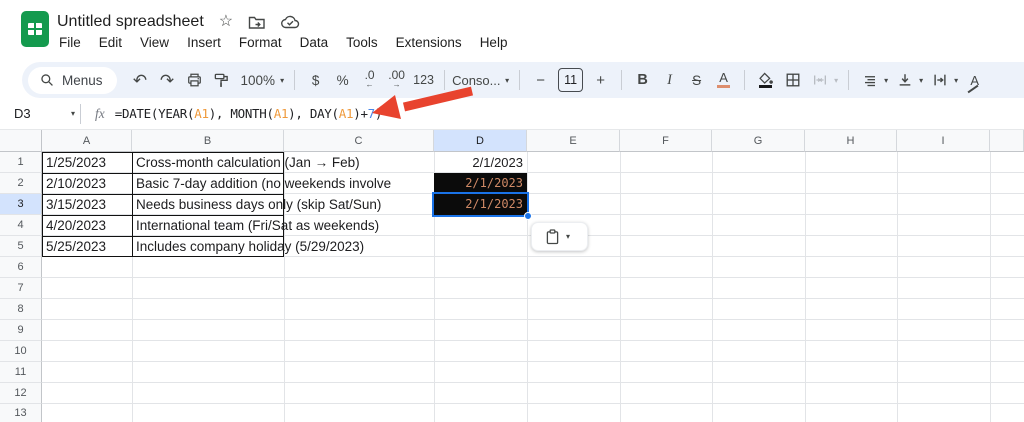 This screenshot has width=1024, height=422. I want to click on menus-search: Menus, so click(72, 80).